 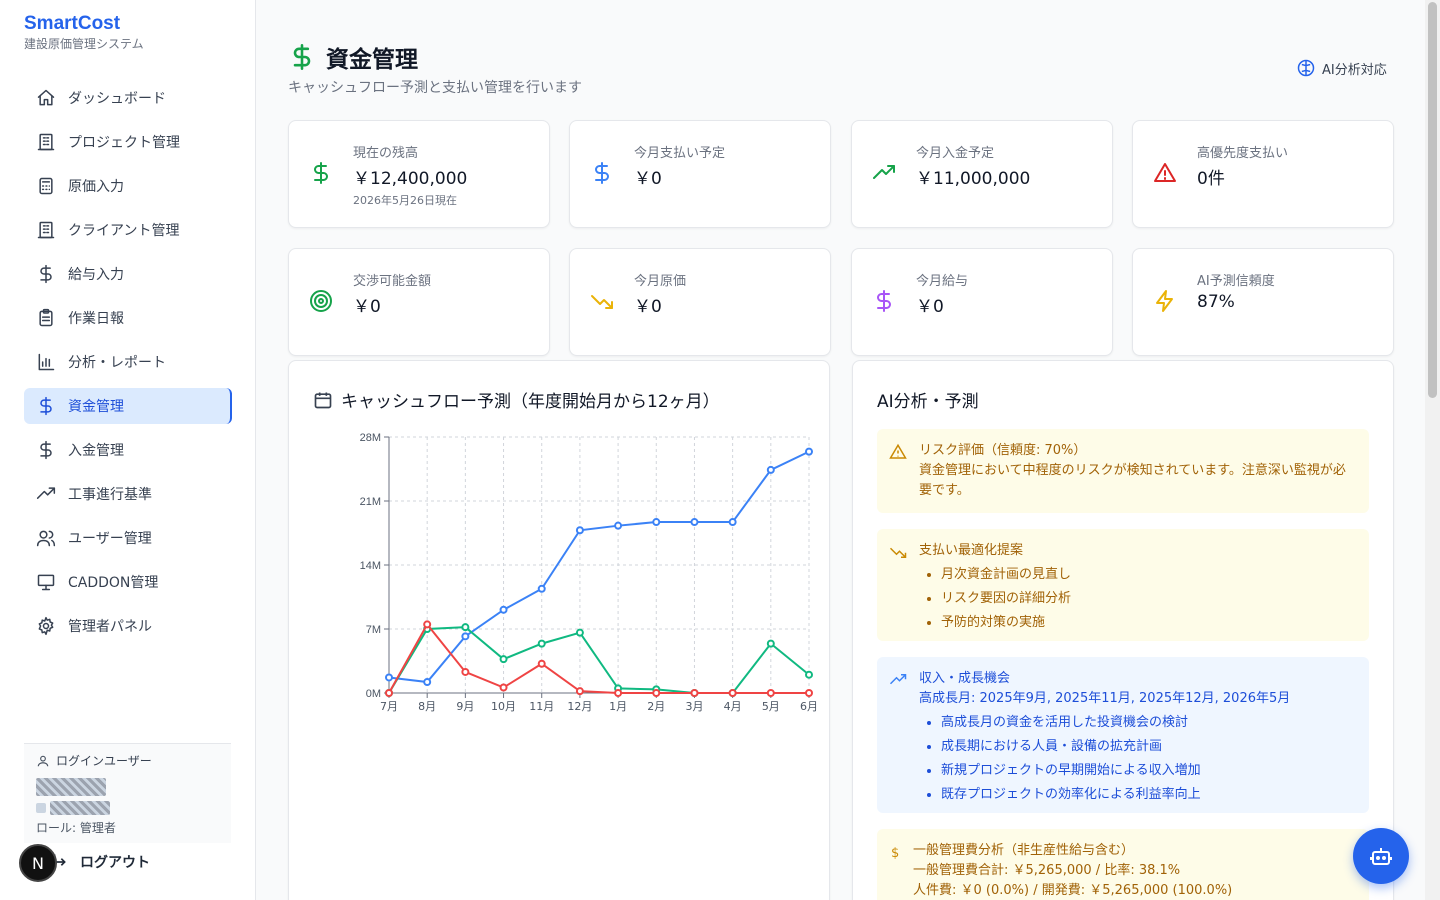 I want to click on sidebar-item-label: ダッシュボード, so click(x=117, y=99).